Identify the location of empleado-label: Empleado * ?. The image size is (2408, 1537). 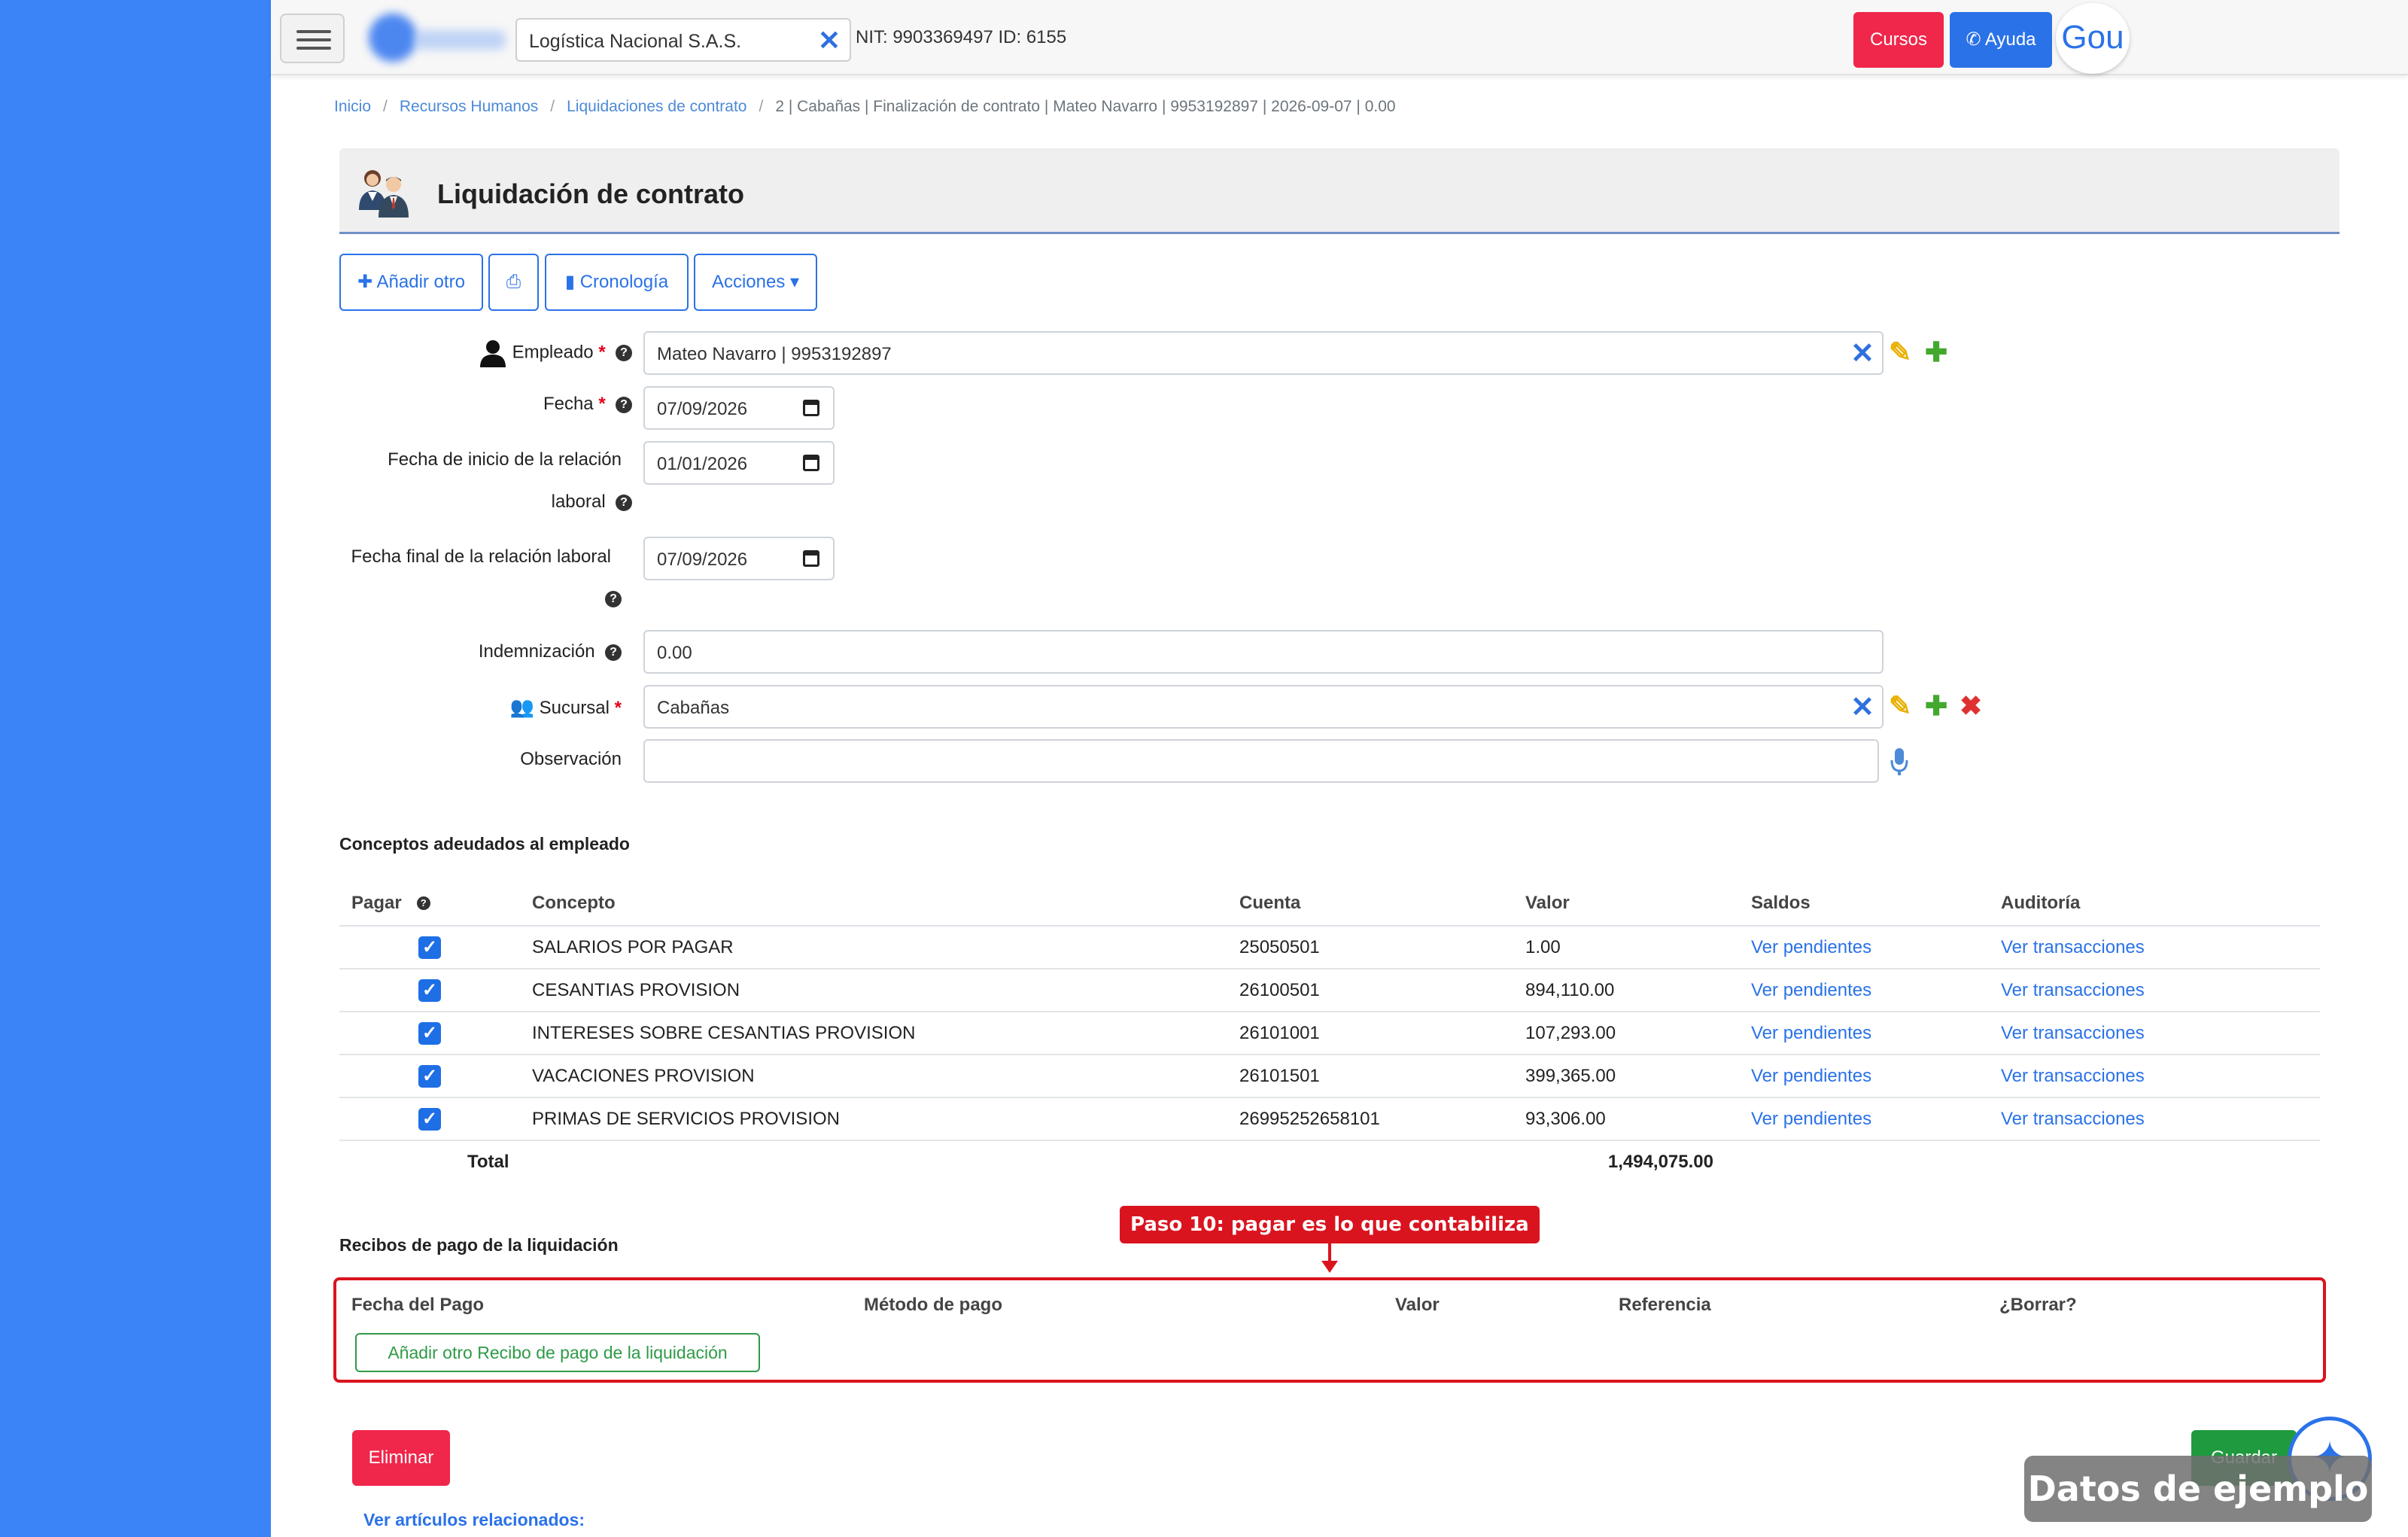
(541, 353).